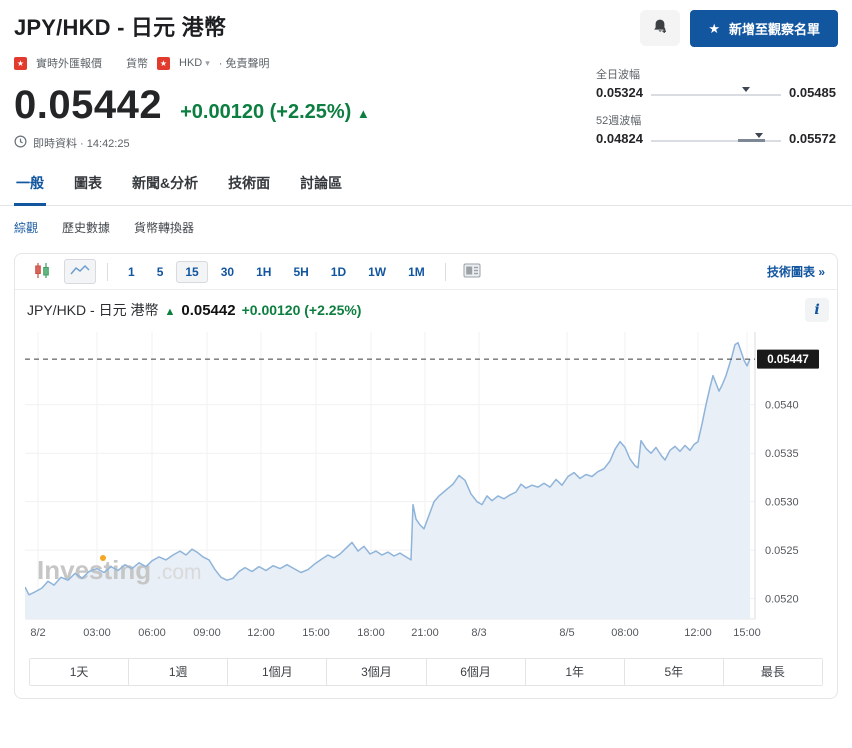  I want to click on quote-time-label: 即時資料 · 14:42:25, so click(81, 144).